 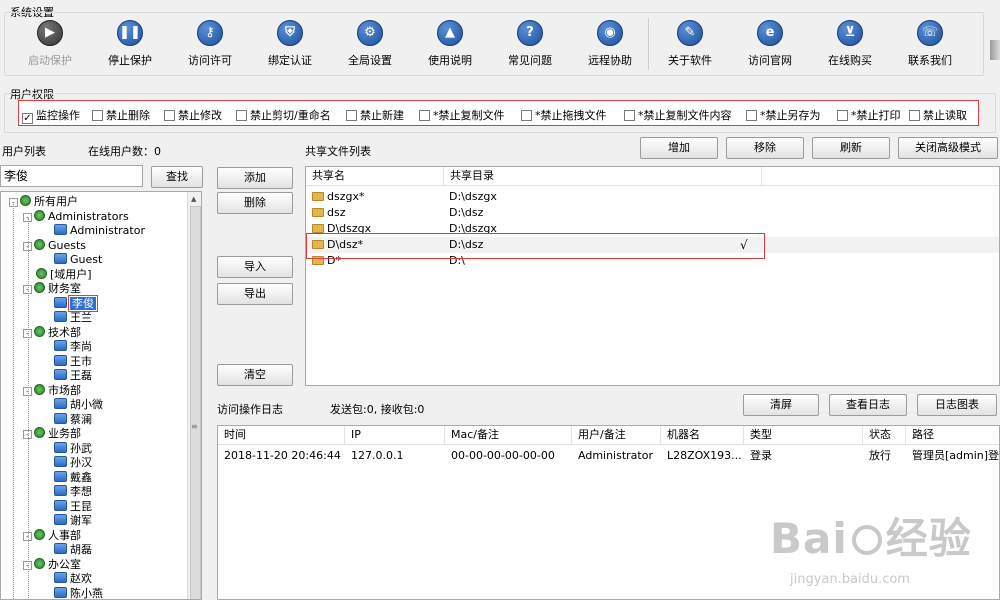 I want to click on permission-1: 禁止删除, so click(x=121, y=115).